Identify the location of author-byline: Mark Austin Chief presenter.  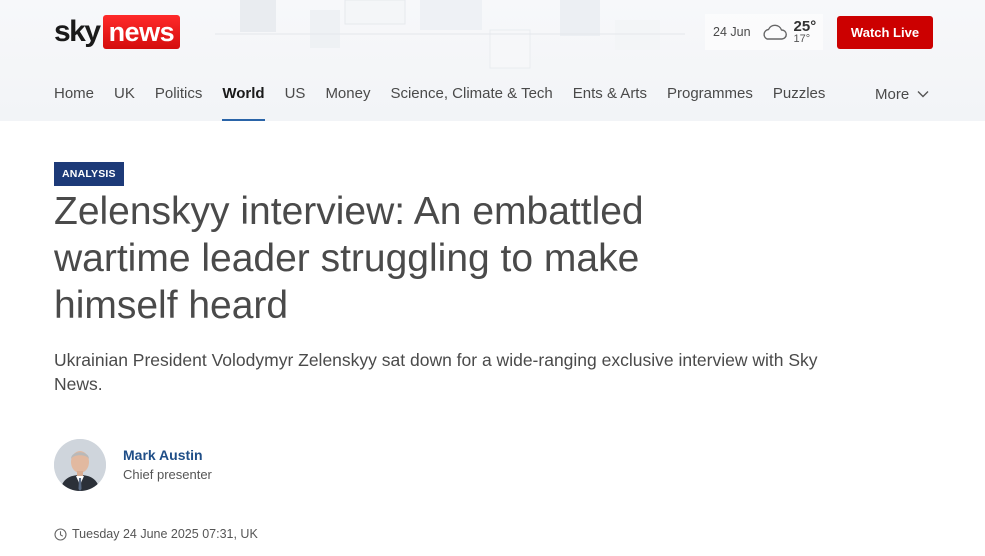
(133, 465).